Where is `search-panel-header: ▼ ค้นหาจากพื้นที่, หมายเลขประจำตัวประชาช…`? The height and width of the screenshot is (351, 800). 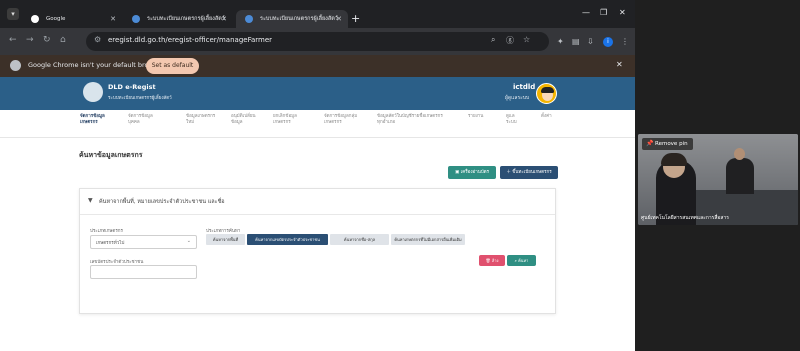
search-panel-header: ▼ ค้นหาจากพื้นที่, หมายเลขประจำตัวประชาช… is located at coordinates (317, 202).